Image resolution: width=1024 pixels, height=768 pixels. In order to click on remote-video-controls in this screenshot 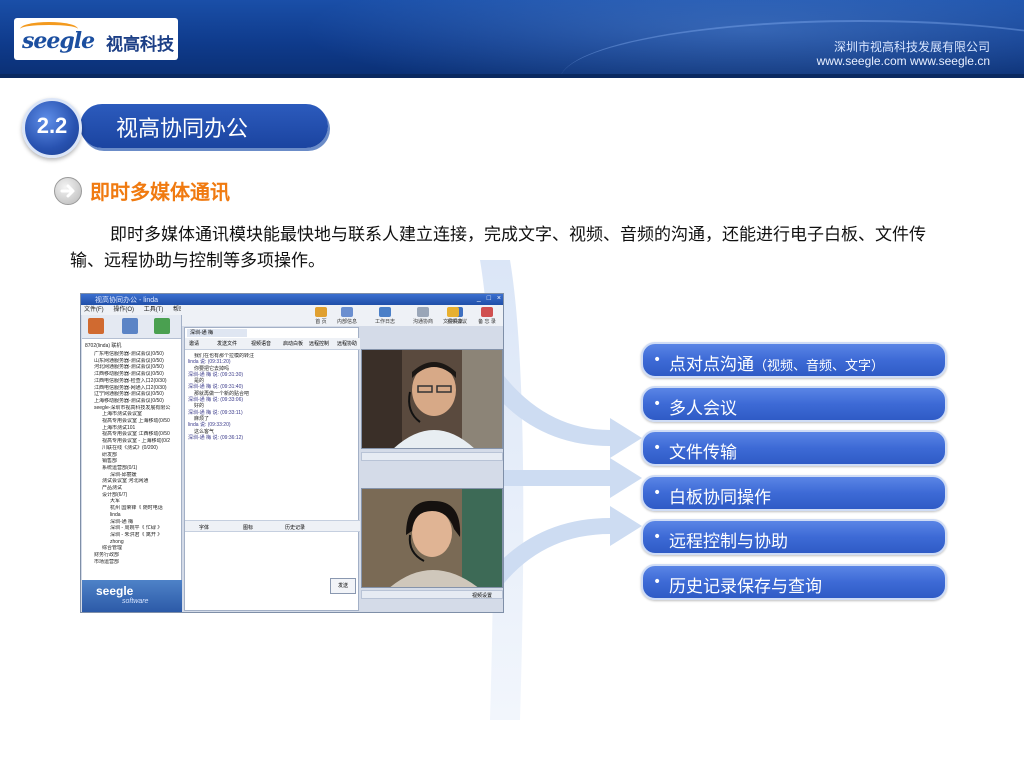, I will do `click(432, 456)`.